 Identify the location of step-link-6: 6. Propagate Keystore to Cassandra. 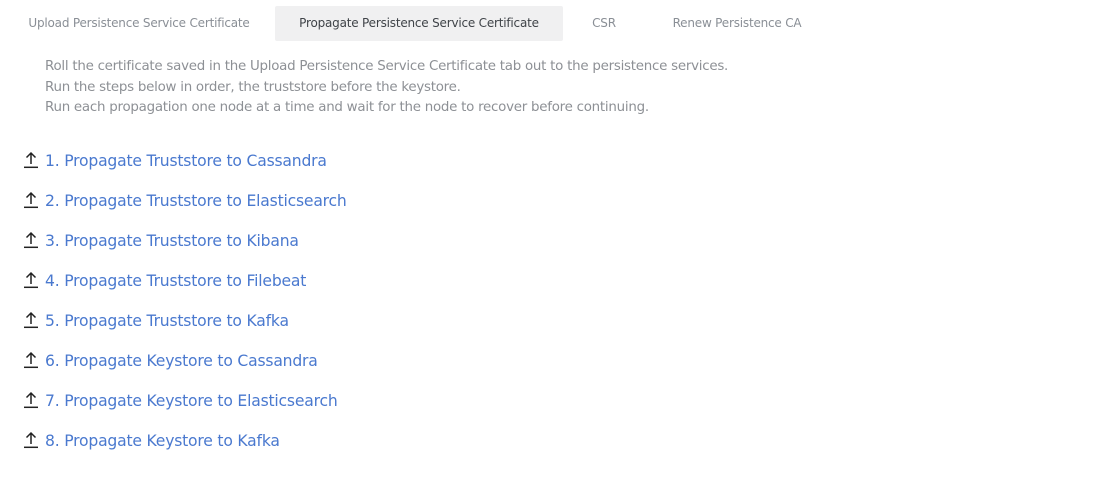
(183, 361).